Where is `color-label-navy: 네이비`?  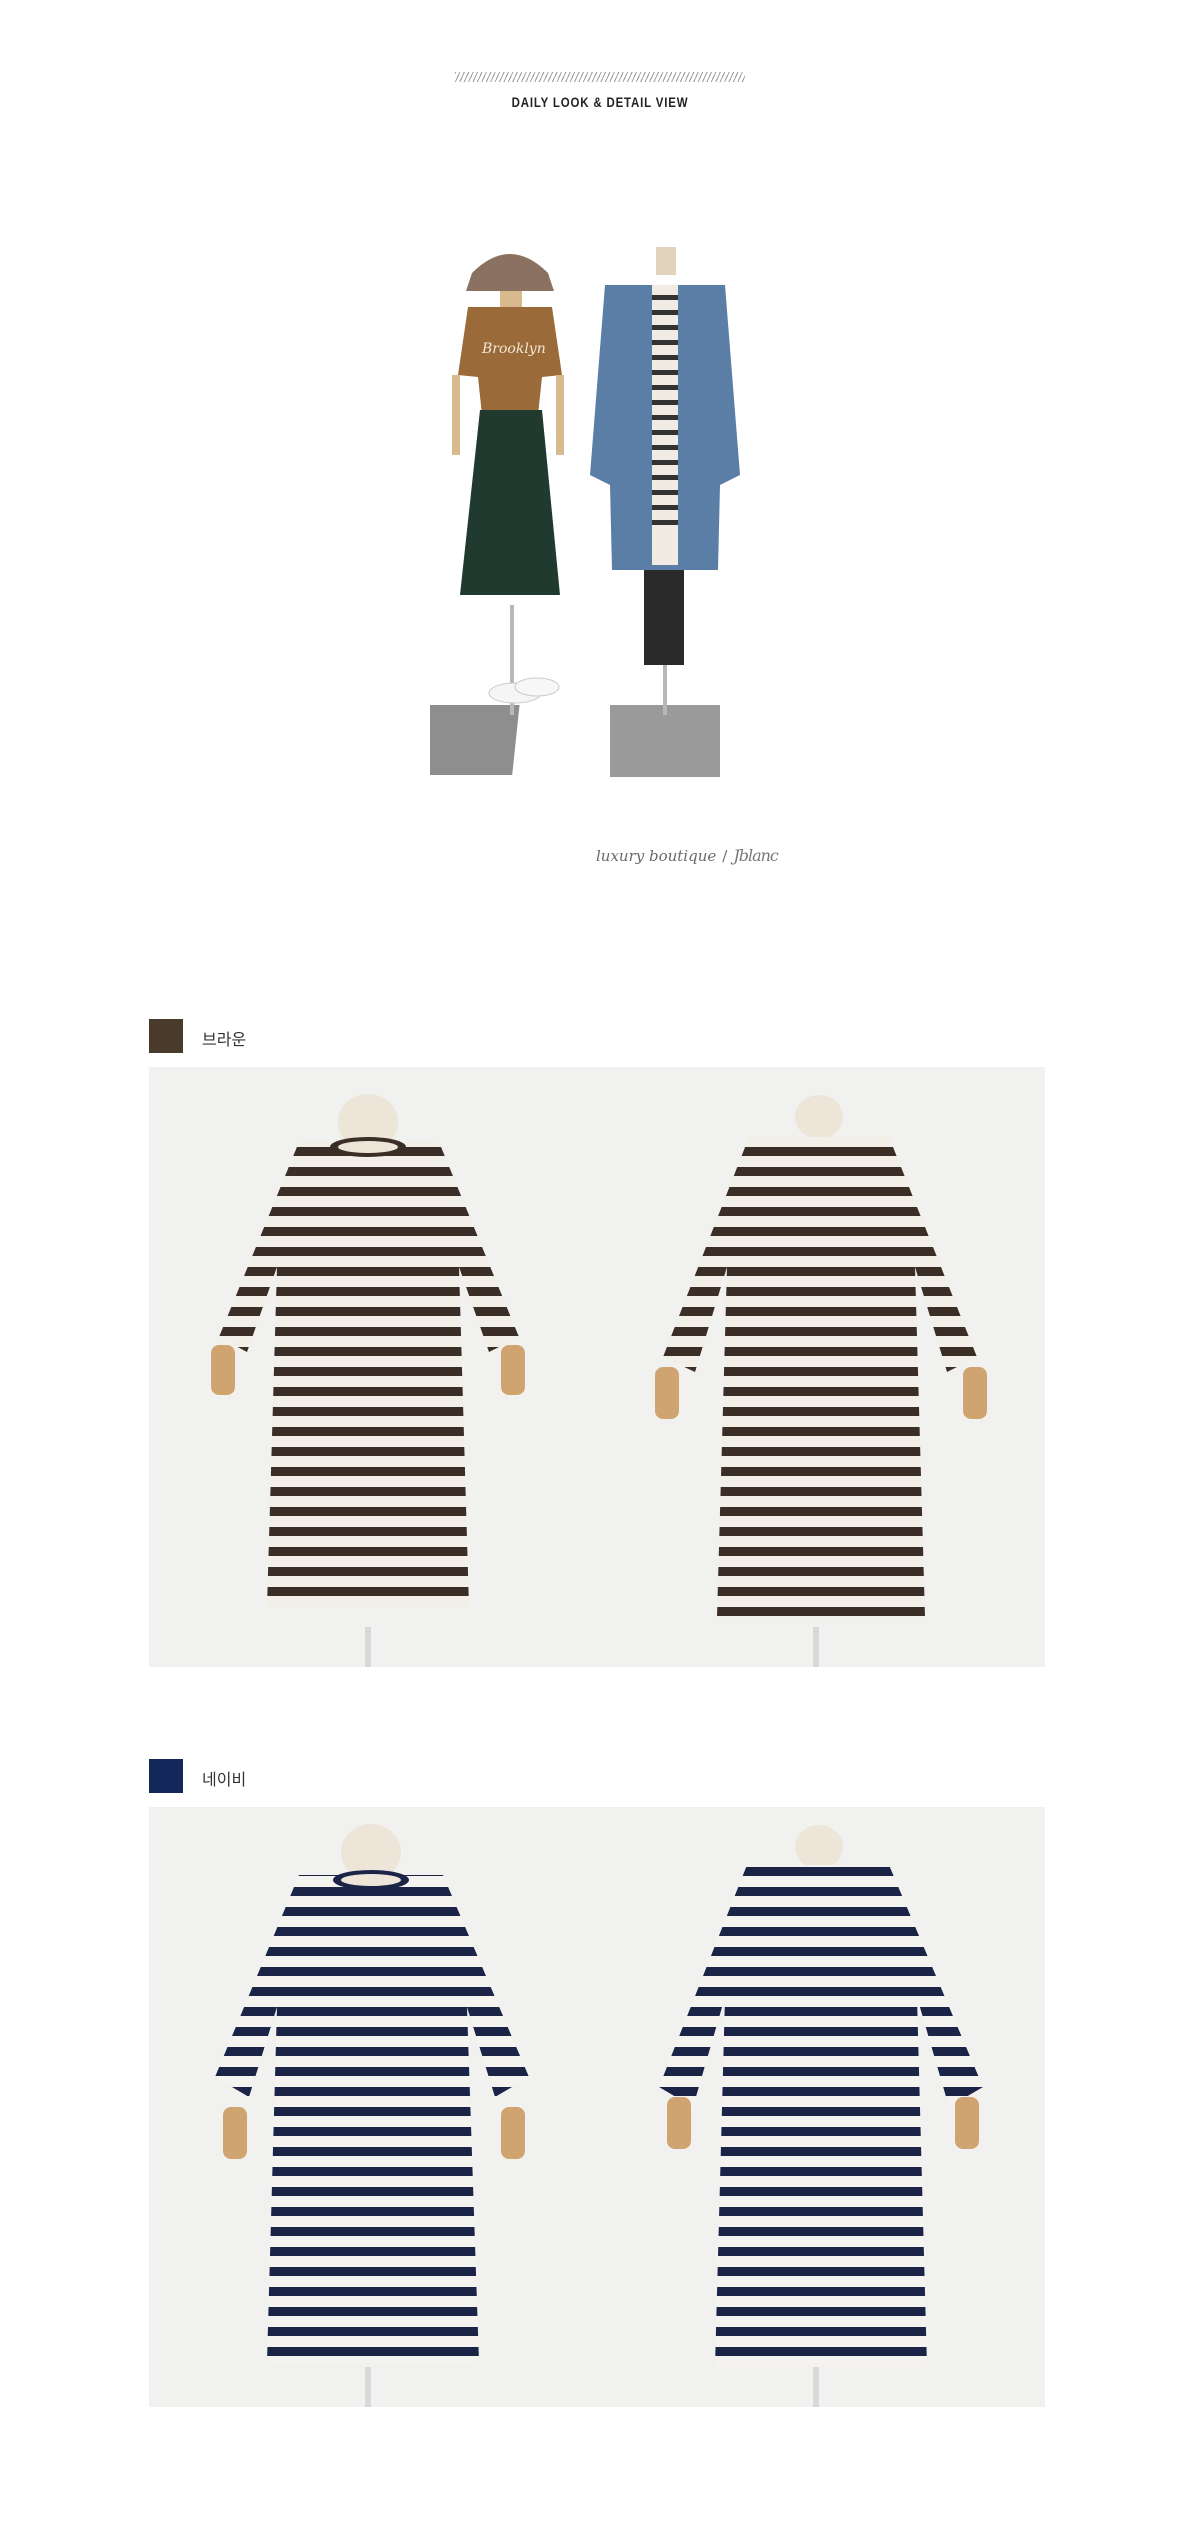 color-label-navy: 네이비 is located at coordinates (224, 1779).